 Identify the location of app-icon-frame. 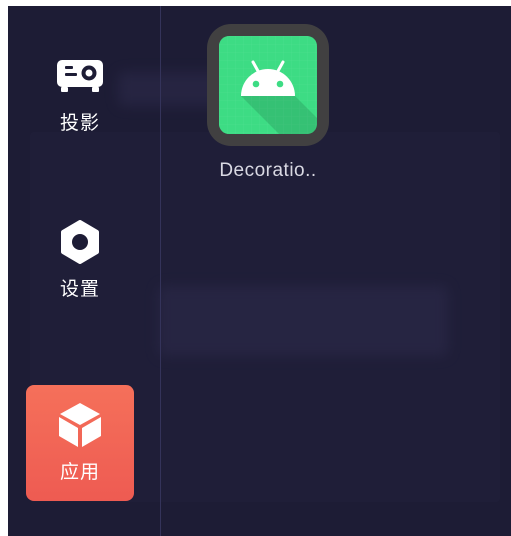
(268, 85).